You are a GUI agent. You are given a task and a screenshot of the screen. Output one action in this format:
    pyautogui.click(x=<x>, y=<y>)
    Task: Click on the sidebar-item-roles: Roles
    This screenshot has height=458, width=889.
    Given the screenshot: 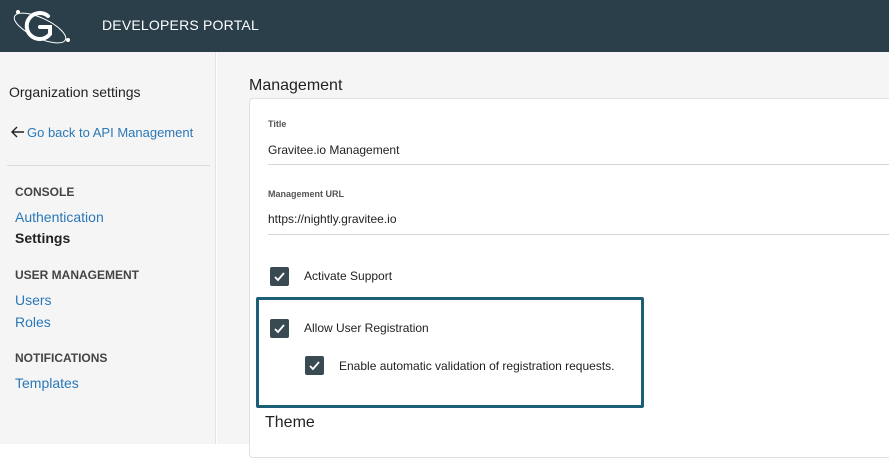 What is the action you would take?
    pyautogui.click(x=33, y=322)
    